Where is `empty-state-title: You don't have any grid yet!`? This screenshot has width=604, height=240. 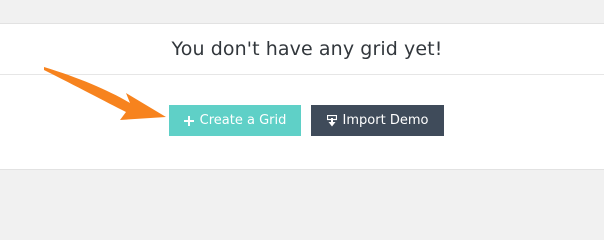
empty-state-title: You don't have any grid yet! is located at coordinates (307, 49).